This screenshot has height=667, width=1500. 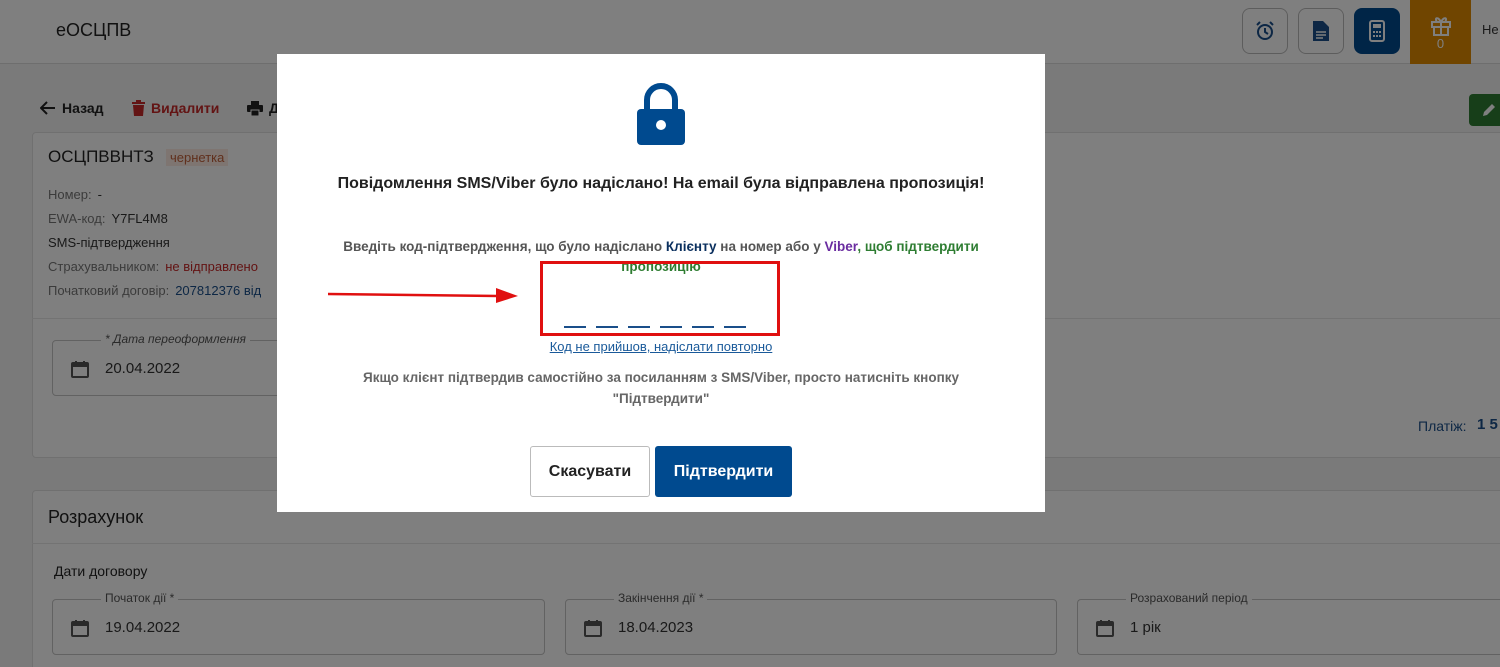 What do you see at coordinates (841, 246) in the screenshot?
I see `instr-viber: Viber` at bounding box center [841, 246].